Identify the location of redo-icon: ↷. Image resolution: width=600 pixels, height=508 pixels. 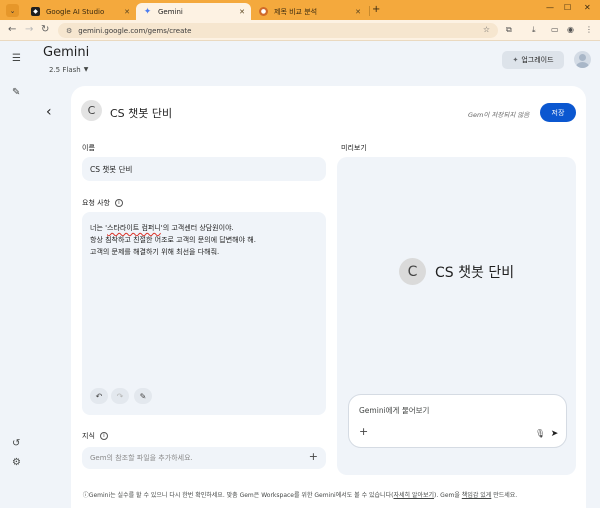
(120, 396).